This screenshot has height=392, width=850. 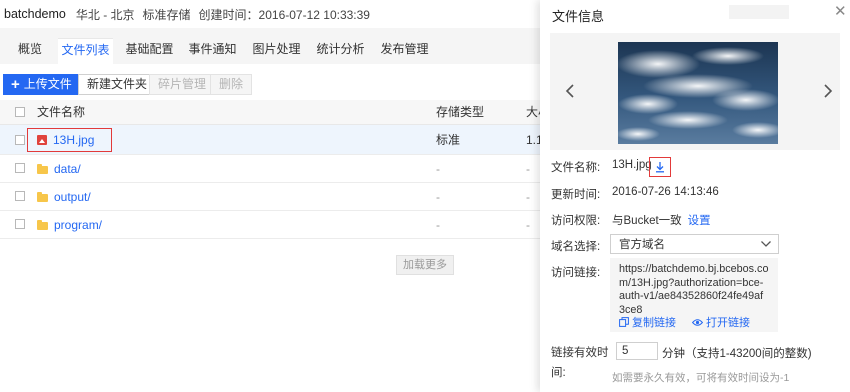 I want to click on link-actions: 复制链接 打开链接, so click(x=684, y=322).